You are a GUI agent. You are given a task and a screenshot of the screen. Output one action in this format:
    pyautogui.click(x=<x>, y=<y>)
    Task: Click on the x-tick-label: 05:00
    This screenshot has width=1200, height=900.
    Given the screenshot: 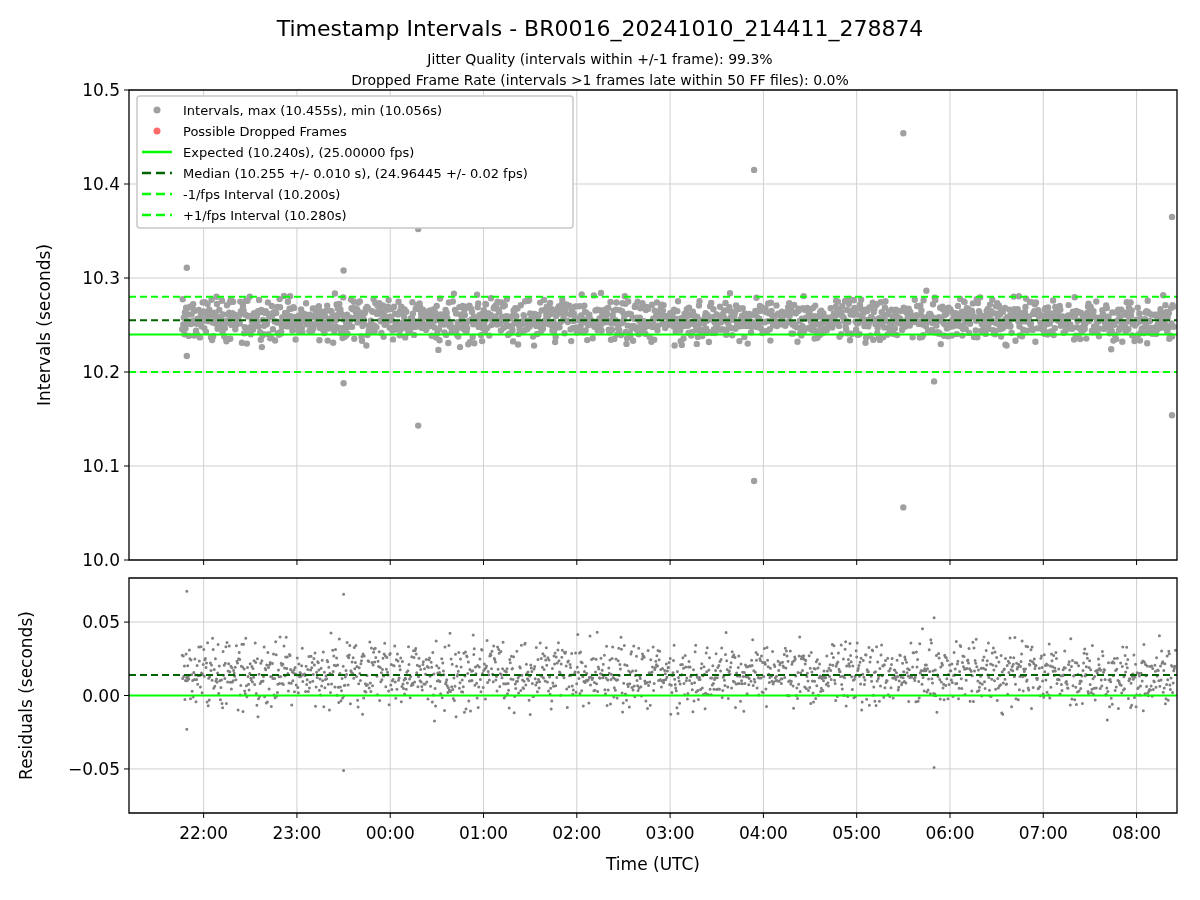 What is the action you would take?
    pyautogui.click(x=857, y=833)
    